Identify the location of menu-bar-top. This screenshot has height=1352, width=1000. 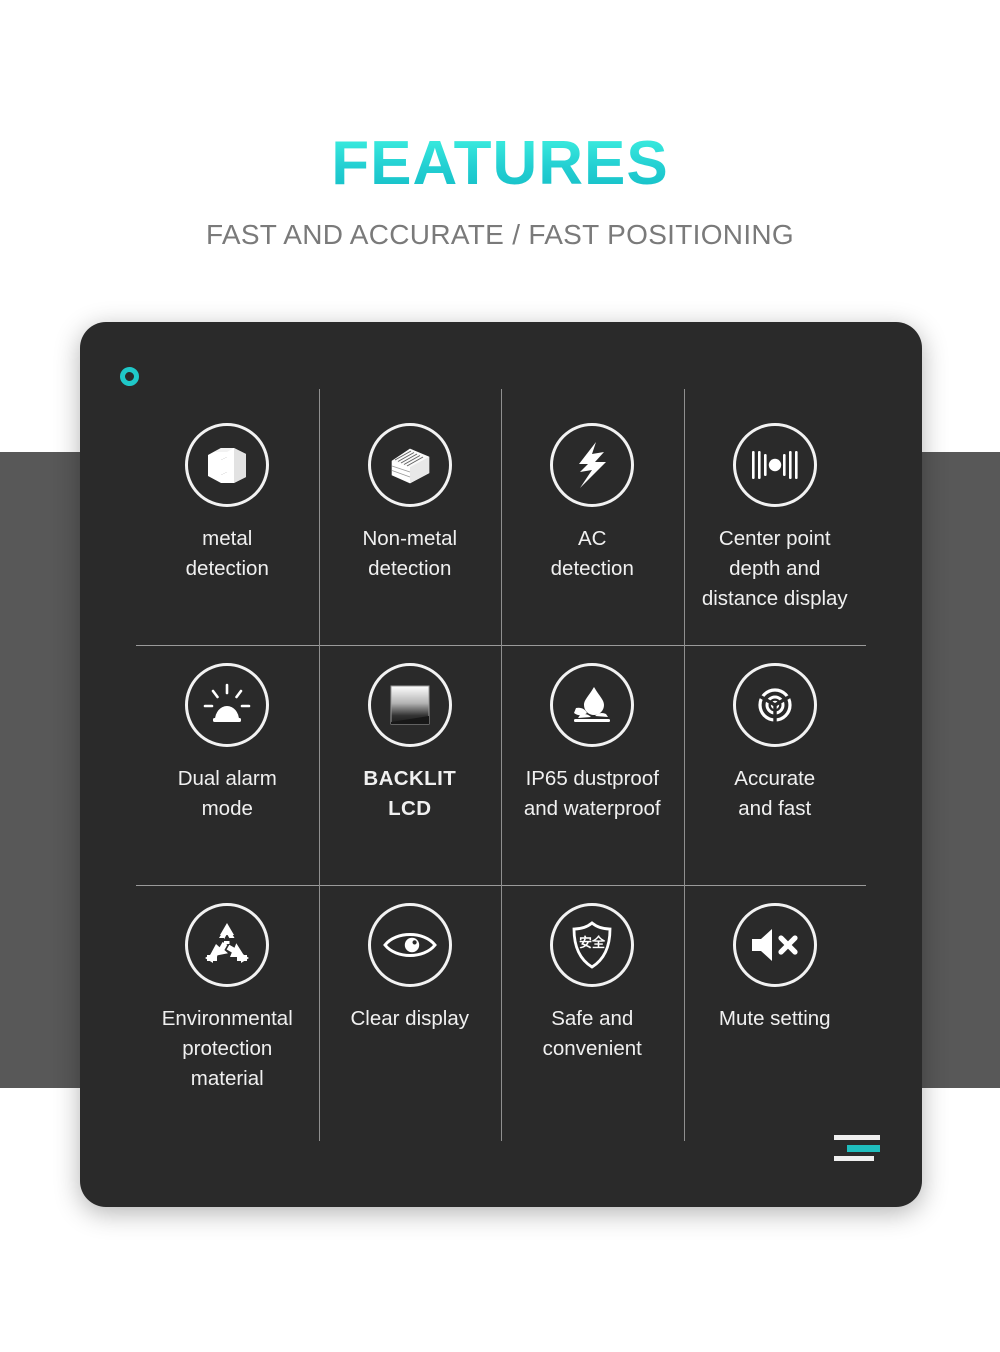
(857, 1137).